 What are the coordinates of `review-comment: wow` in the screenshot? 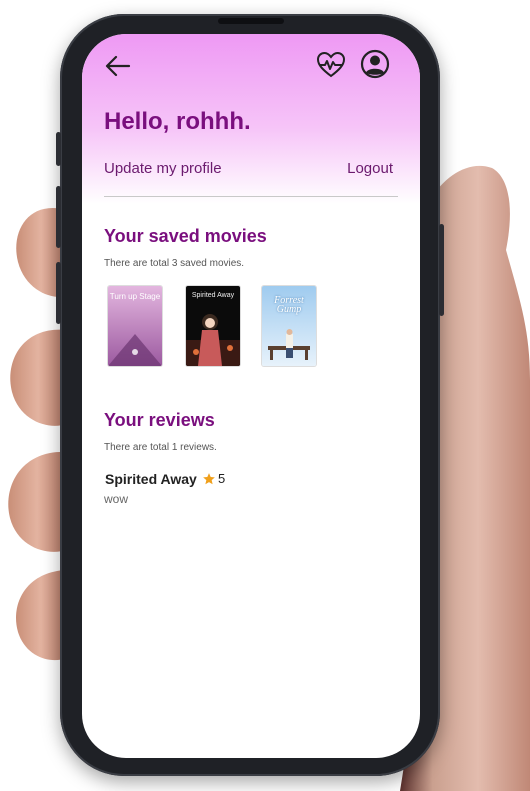 It's located at (116, 499).